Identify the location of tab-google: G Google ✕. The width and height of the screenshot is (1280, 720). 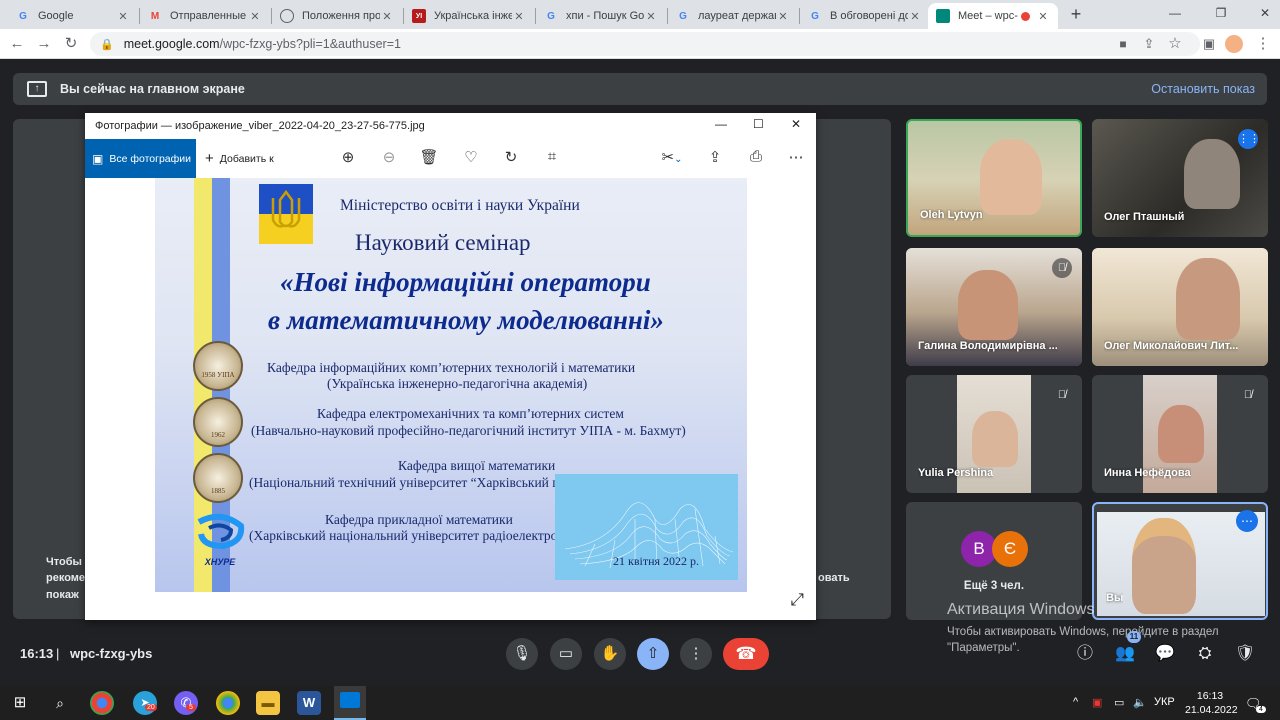
(73, 16).